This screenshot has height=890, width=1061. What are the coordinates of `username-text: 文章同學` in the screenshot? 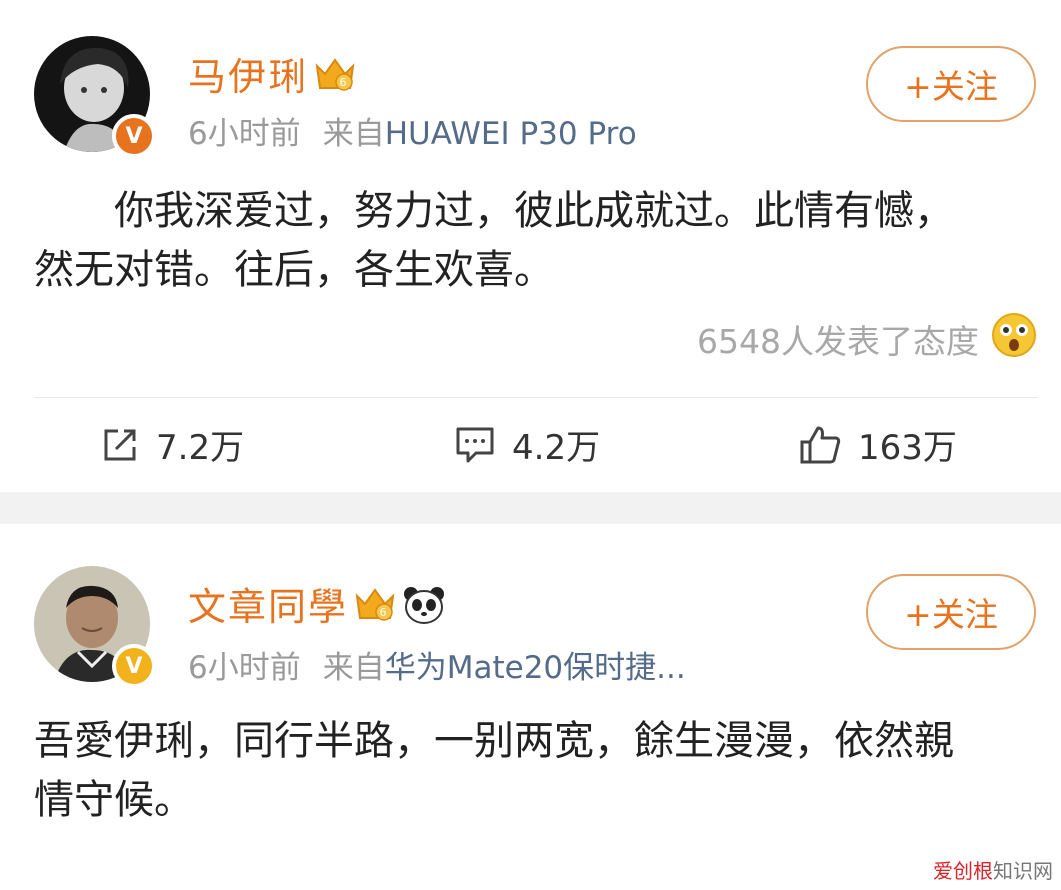 It's located at (268, 607).